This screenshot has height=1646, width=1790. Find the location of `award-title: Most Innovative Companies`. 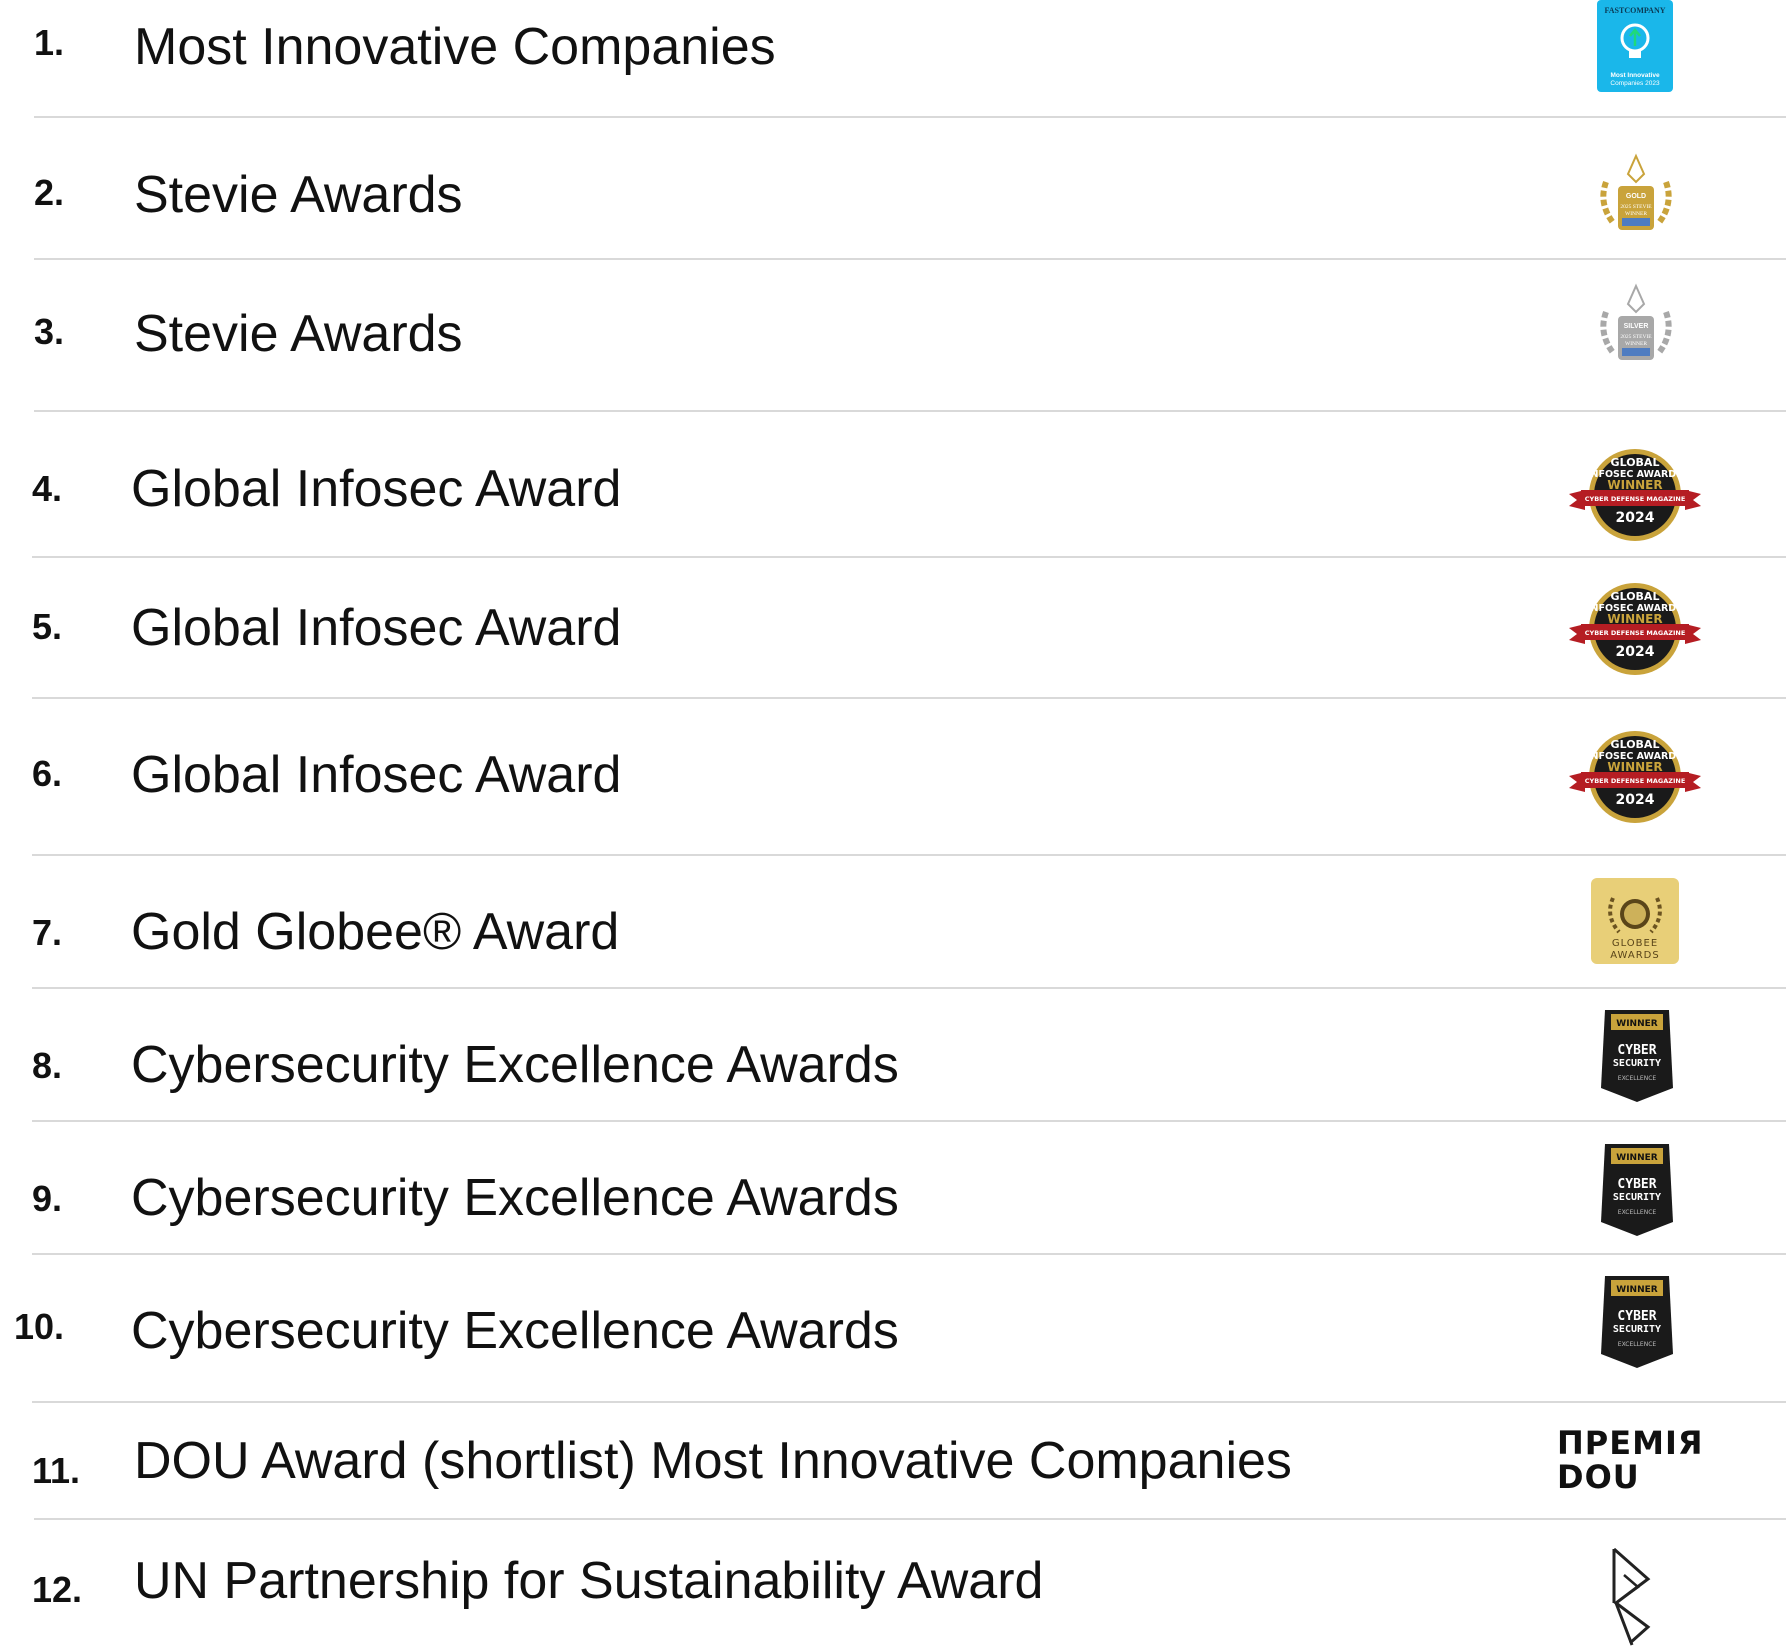

award-title: Most Innovative Companies is located at coordinates (455, 47).